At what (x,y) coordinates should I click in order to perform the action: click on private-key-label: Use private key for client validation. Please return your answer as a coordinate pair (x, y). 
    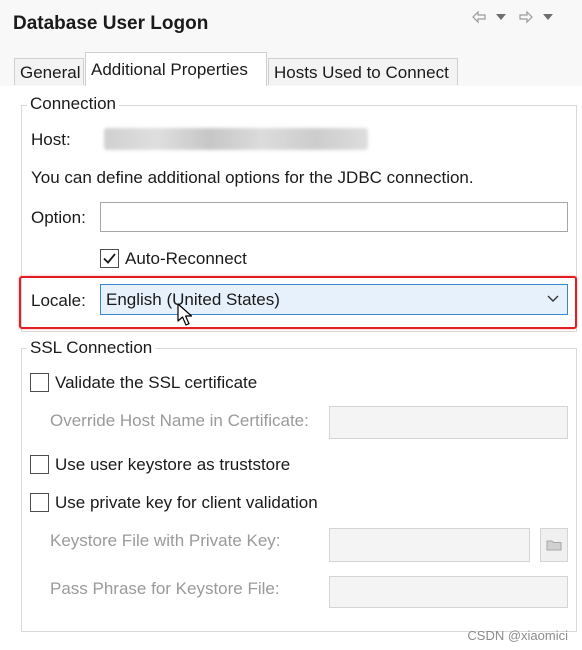
    Looking at the image, I should click on (186, 502).